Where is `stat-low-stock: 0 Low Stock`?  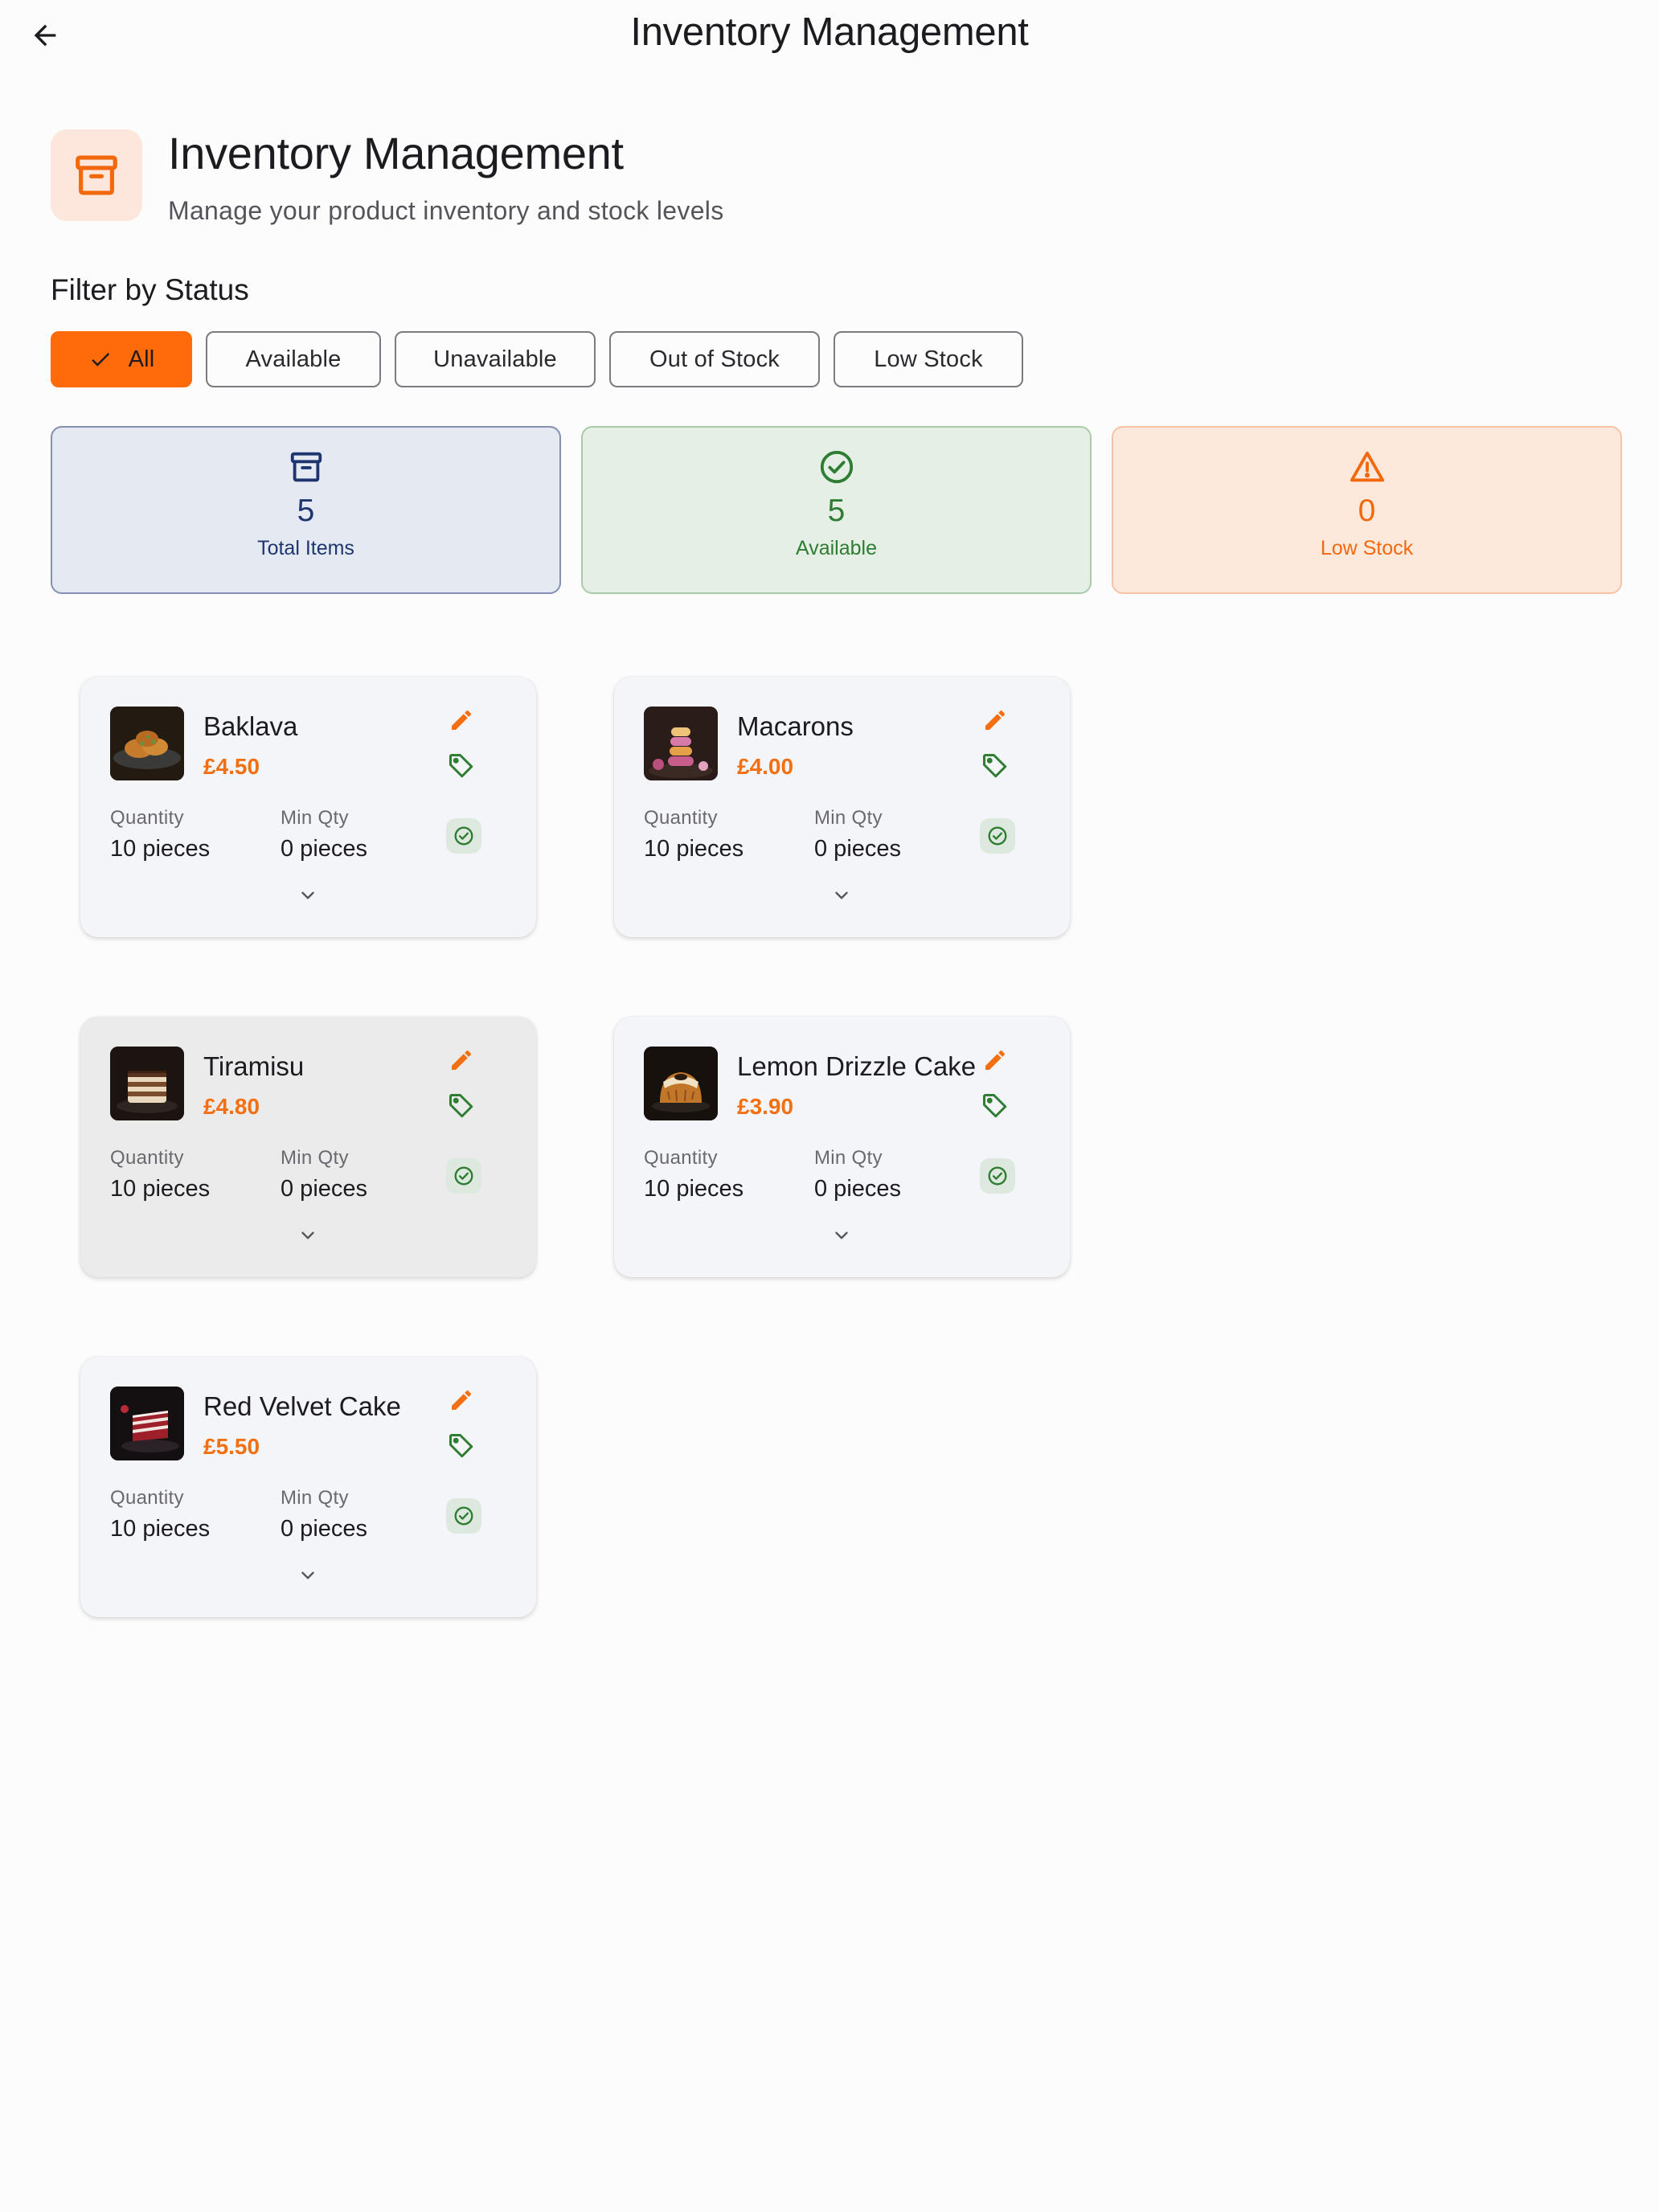
stat-low-stock: 0 Low Stock is located at coordinates (1367, 510).